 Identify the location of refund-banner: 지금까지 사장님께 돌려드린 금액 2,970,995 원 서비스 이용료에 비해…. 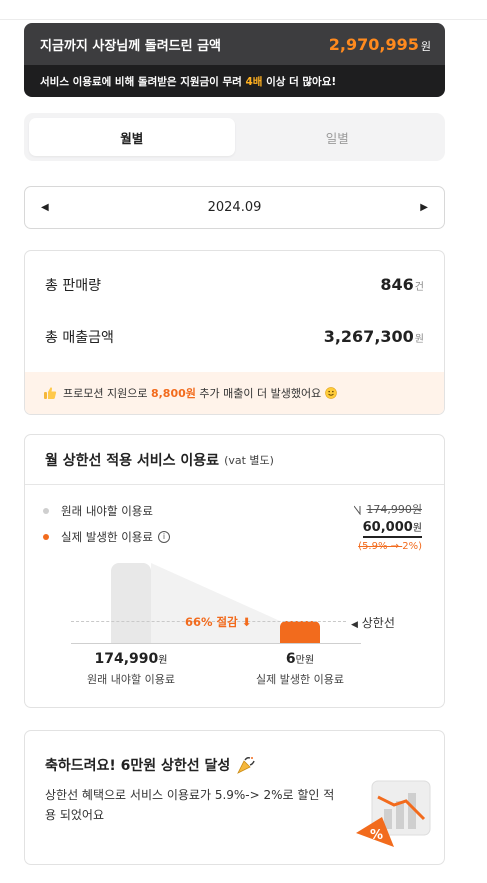
(234, 60).